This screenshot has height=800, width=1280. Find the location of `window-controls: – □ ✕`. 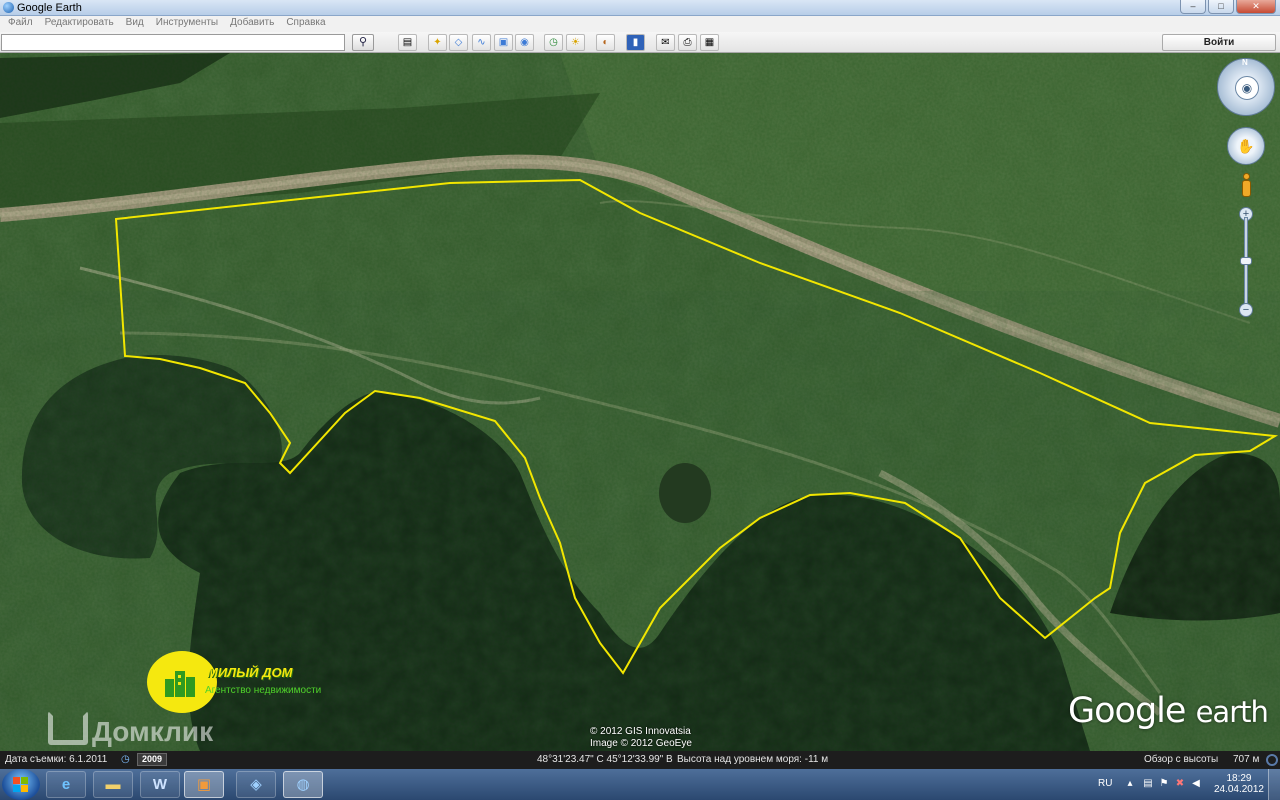

window-controls: – □ ✕ is located at coordinates (1228, 7).